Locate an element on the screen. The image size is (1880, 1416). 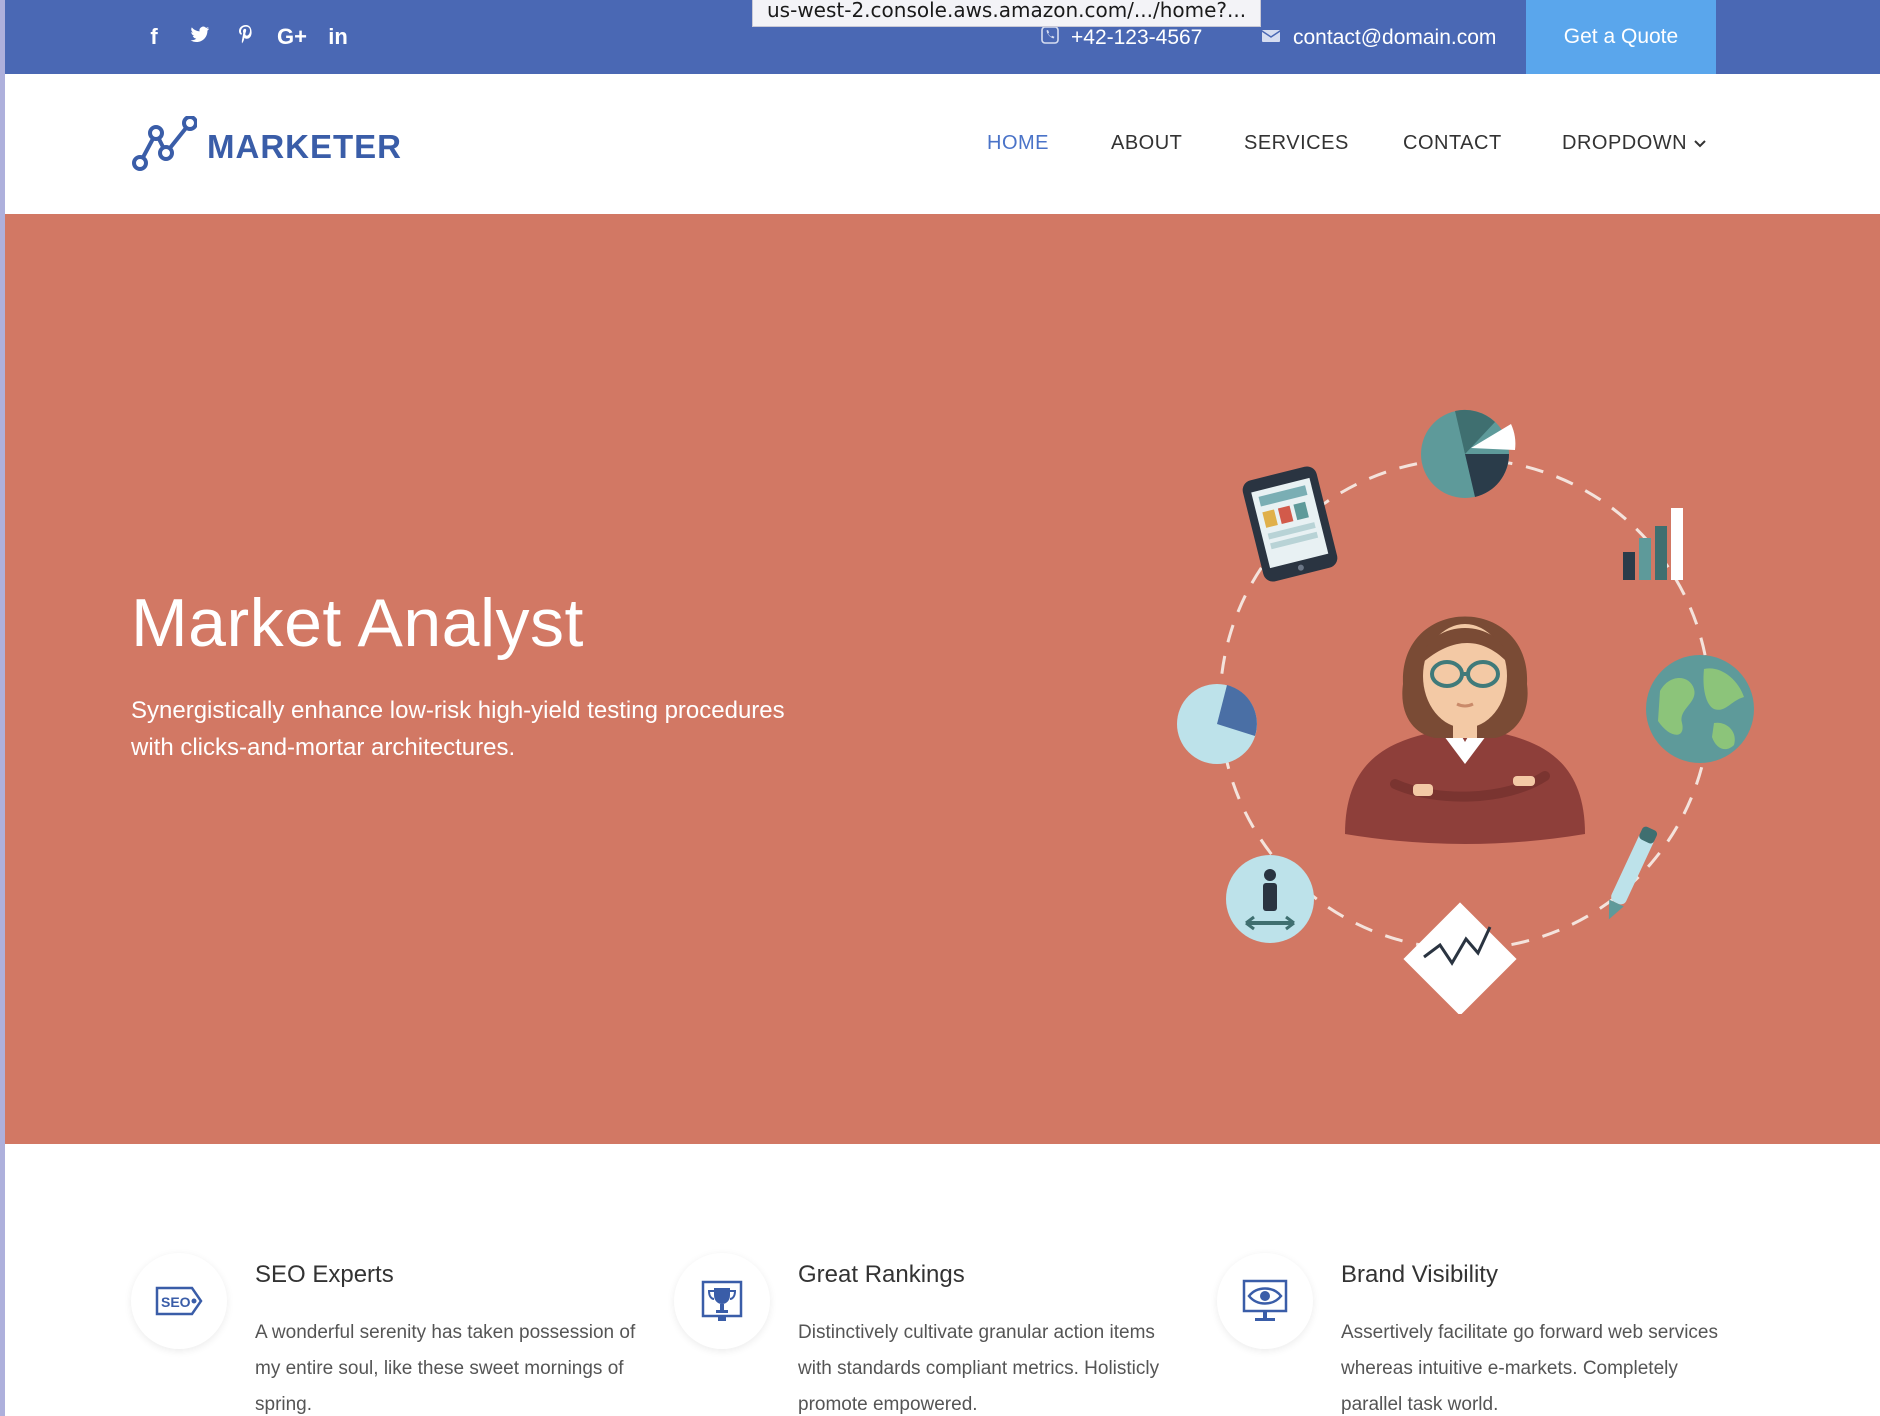
eye-monitor-icon is located at coordinates (1265, 1301).